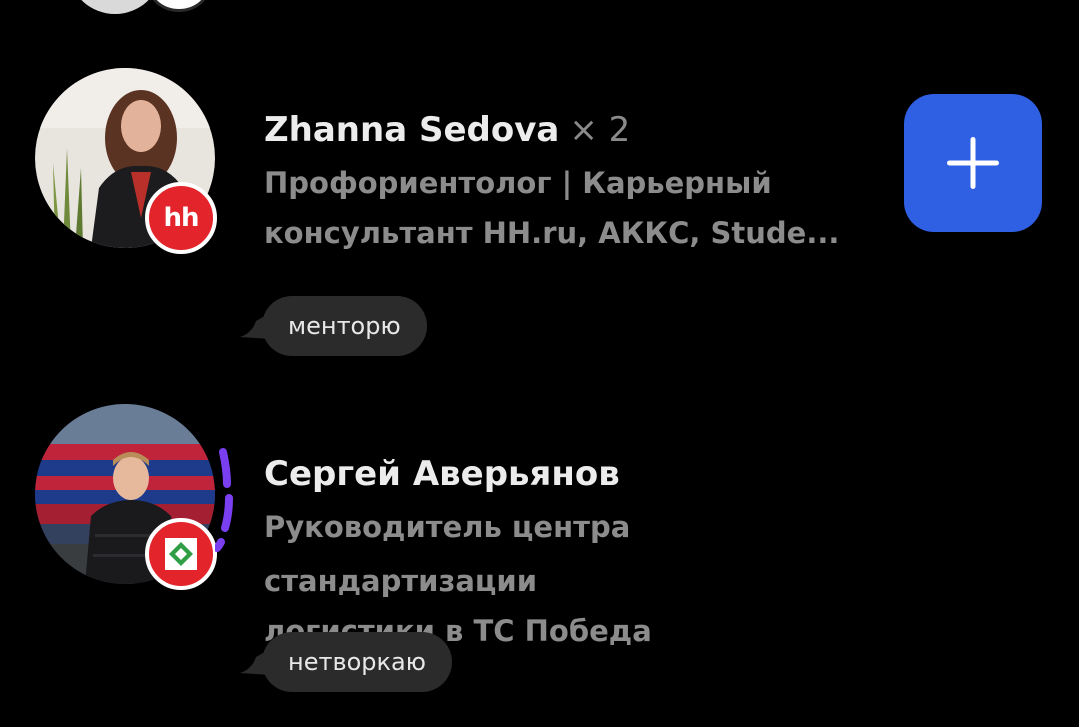 This screenshot has width=1079, height=727. Describe the element at coordinates (344, 326) in the screenshot. I see `intent-tag: менторю` at that location.